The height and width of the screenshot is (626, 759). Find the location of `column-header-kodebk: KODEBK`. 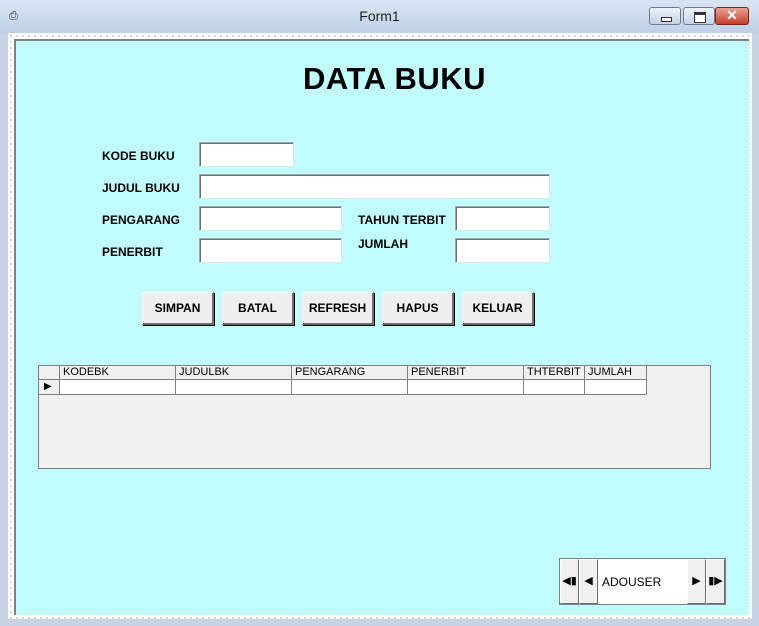

column-header-kodebk: KODEBK is located at coordinates (118, 373).